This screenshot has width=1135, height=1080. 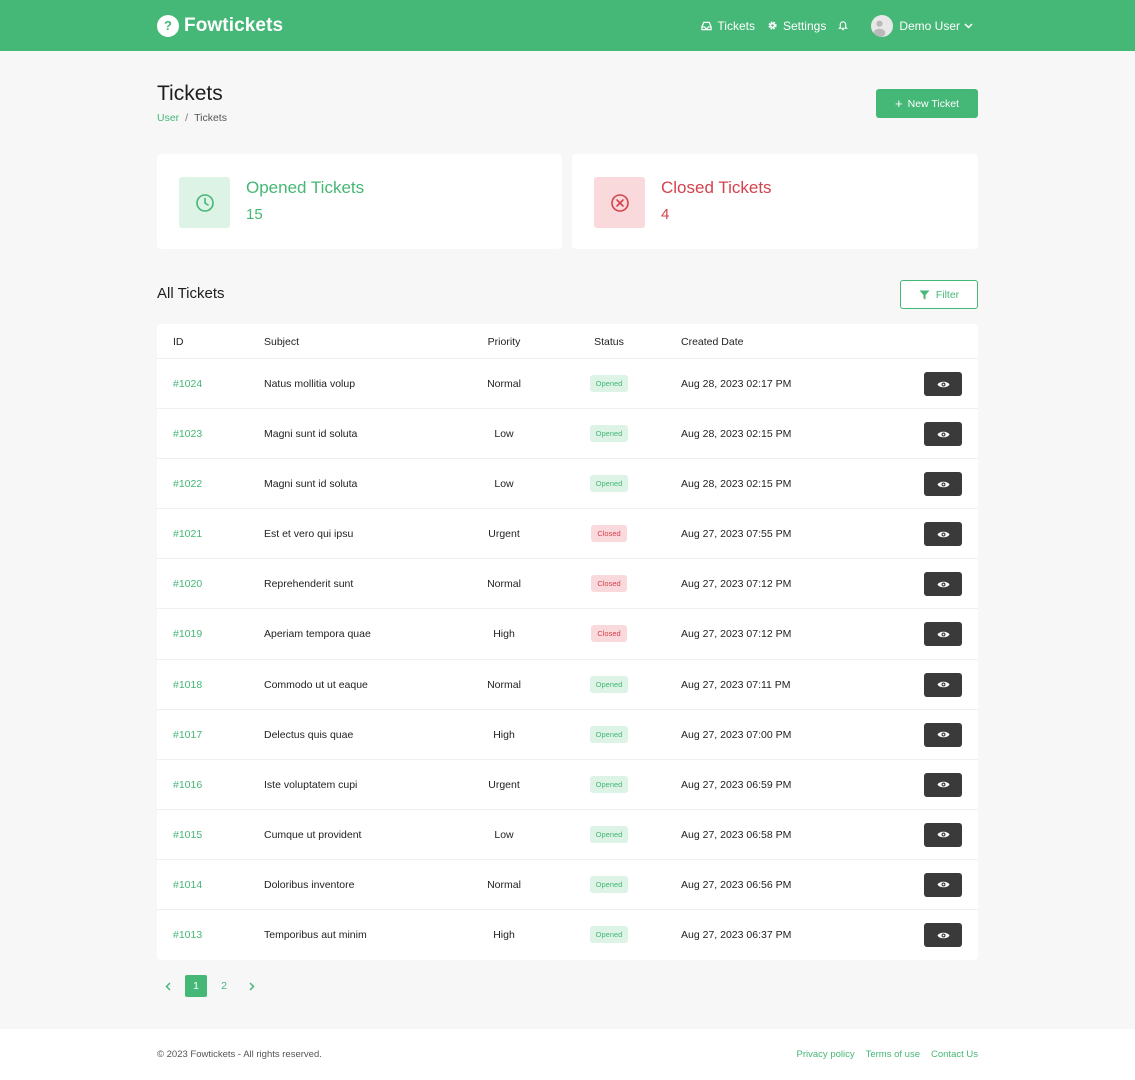 What do you see at coordinates (775, 201) in the screenshot?
I see `closed-tickets-card: Closed Tickets 4` at bounding box center [775, 201].